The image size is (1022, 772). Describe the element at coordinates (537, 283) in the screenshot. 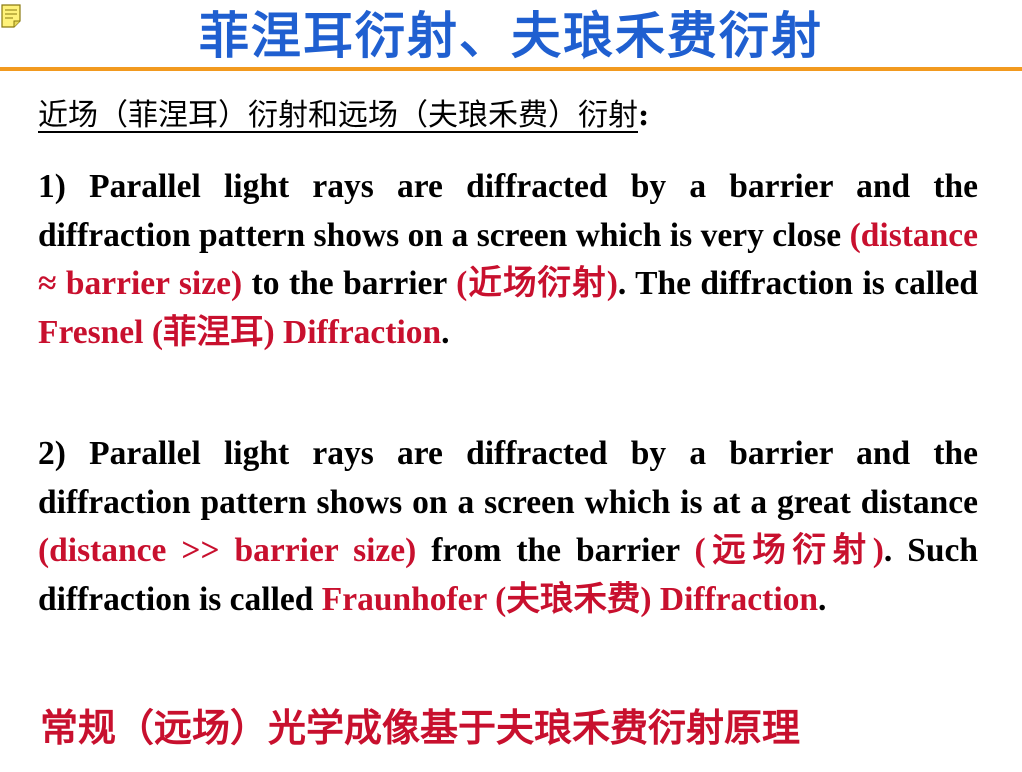

I see `p1-near-field-label: (近场衍射)` at that location.